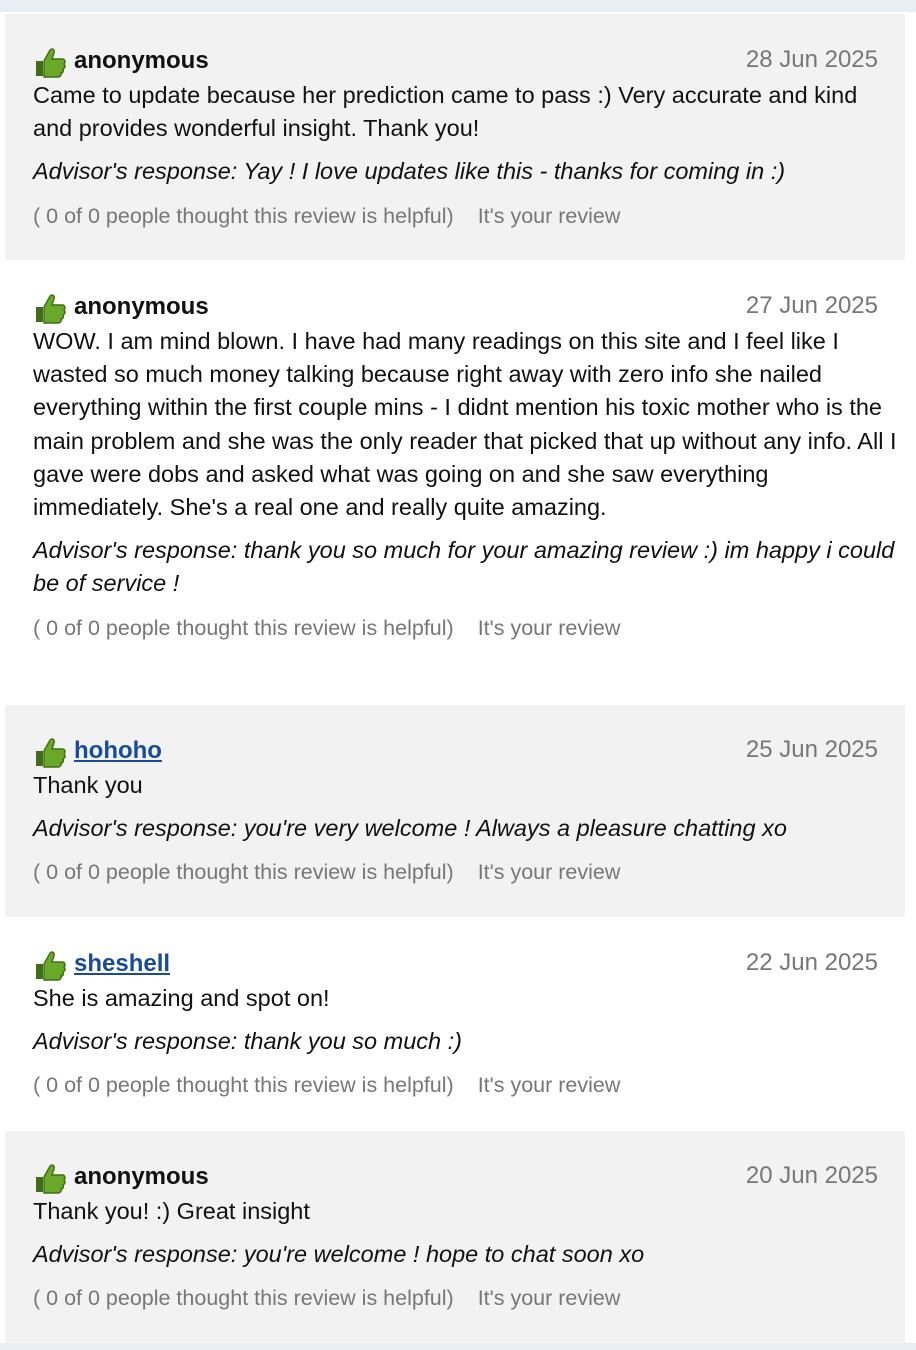  Describe the element at coordinates (811, 962) in the screenshot. I see `review-date: 22 Jun 2025` at that location.